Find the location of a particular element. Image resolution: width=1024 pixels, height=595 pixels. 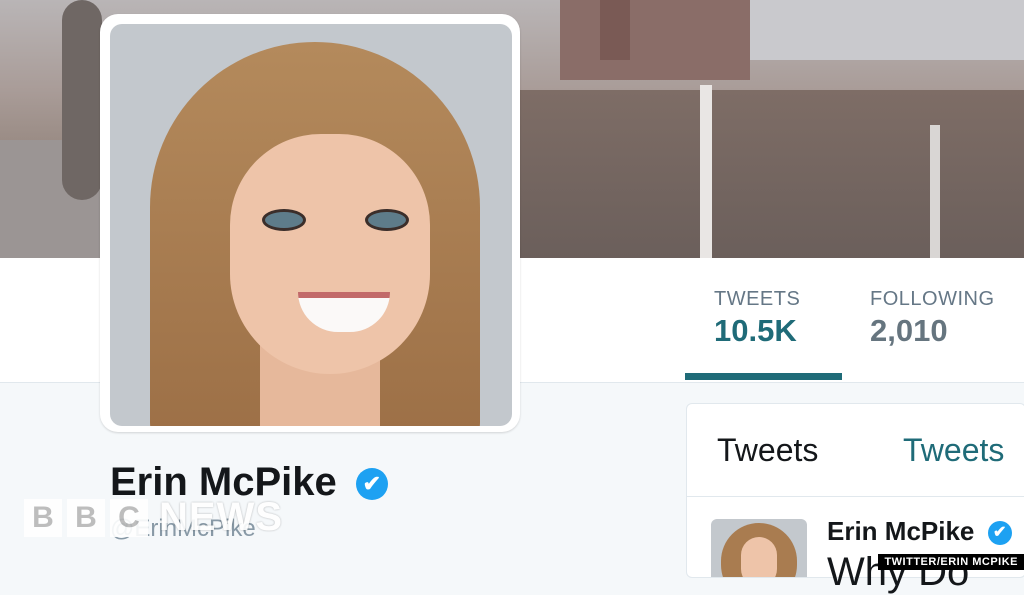

banner-statue is located at coordinates (82, 100).